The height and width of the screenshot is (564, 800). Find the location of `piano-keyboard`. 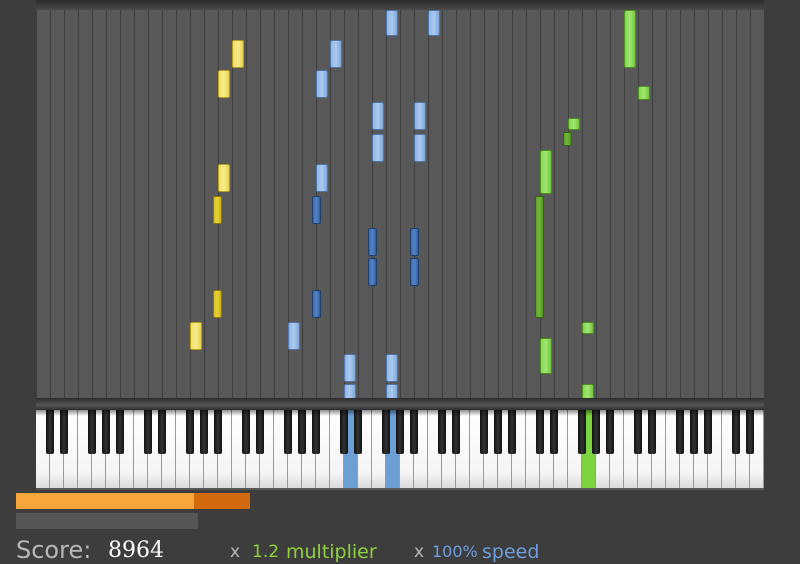

piano-keyboard is located at coordinates (400, 449).